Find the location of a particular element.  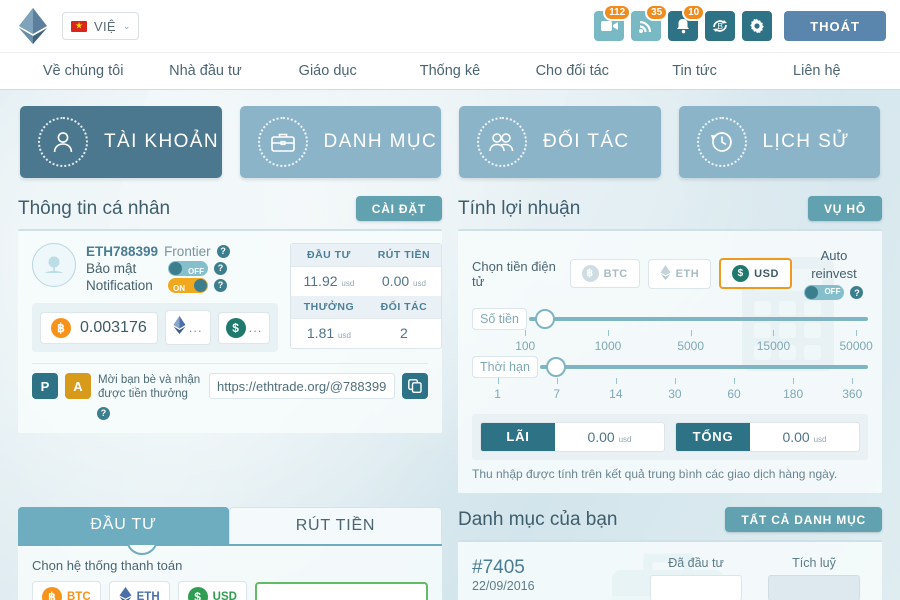

tab-card-history: LỊCH SỬ is located at coordinates (779, 142).